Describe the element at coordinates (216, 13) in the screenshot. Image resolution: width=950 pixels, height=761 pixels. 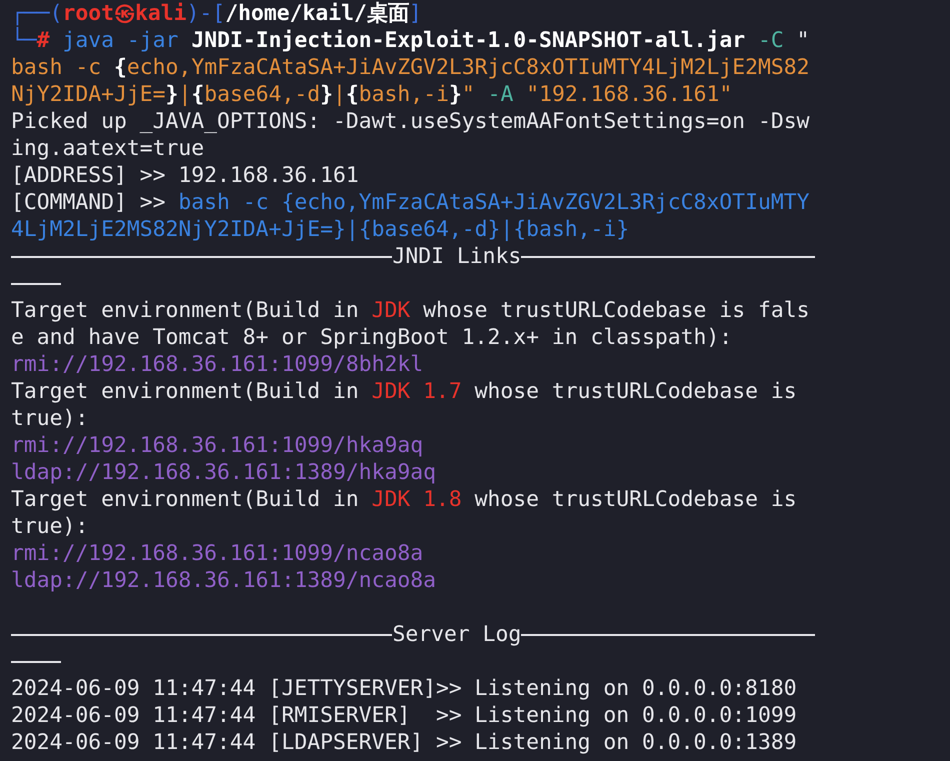
I see `terminal-line: ┌──(root㉿kali)-[/home/kail/桌面]` at that location.